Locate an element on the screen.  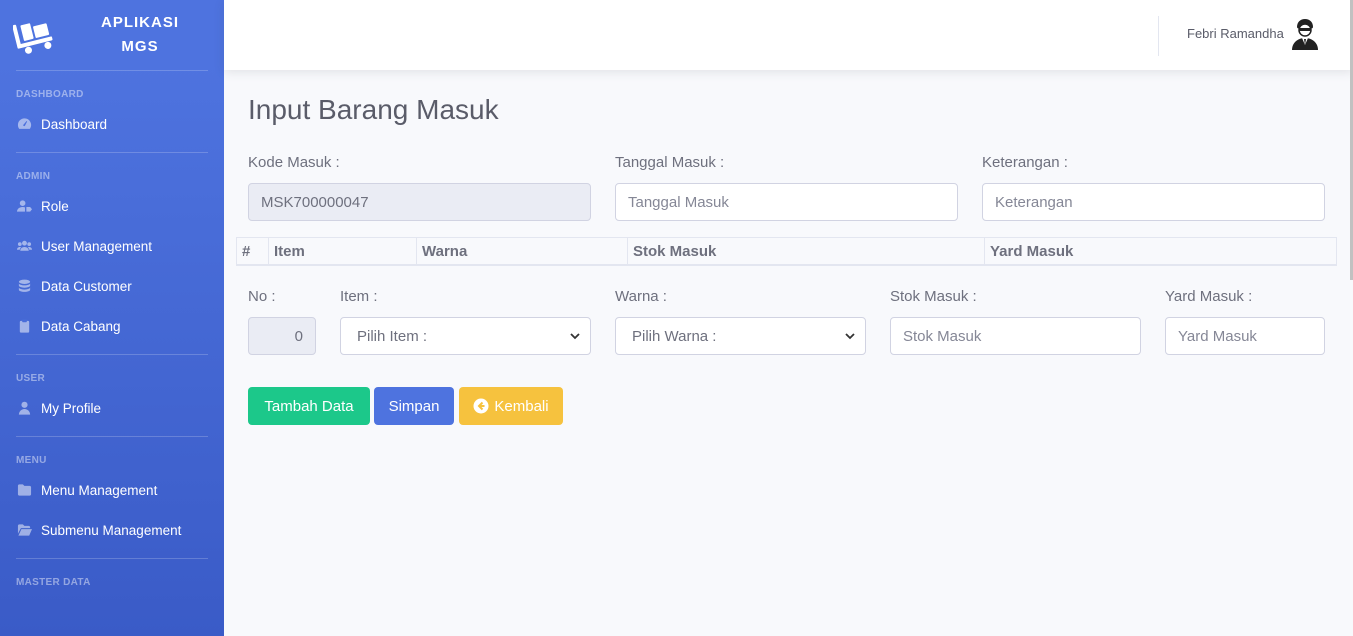
table-header-cell: Item is located at coordinates (342, 251).